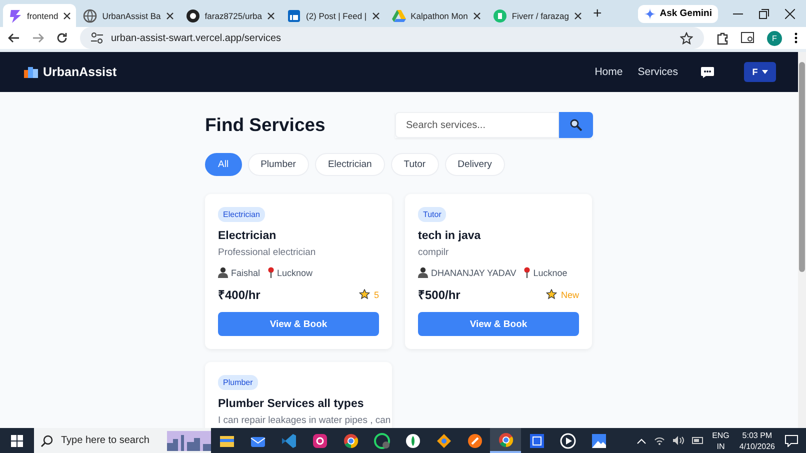  Describe the element at coordinates (433, 252) in the screenshot. I see `service-description: compilr` at that location.